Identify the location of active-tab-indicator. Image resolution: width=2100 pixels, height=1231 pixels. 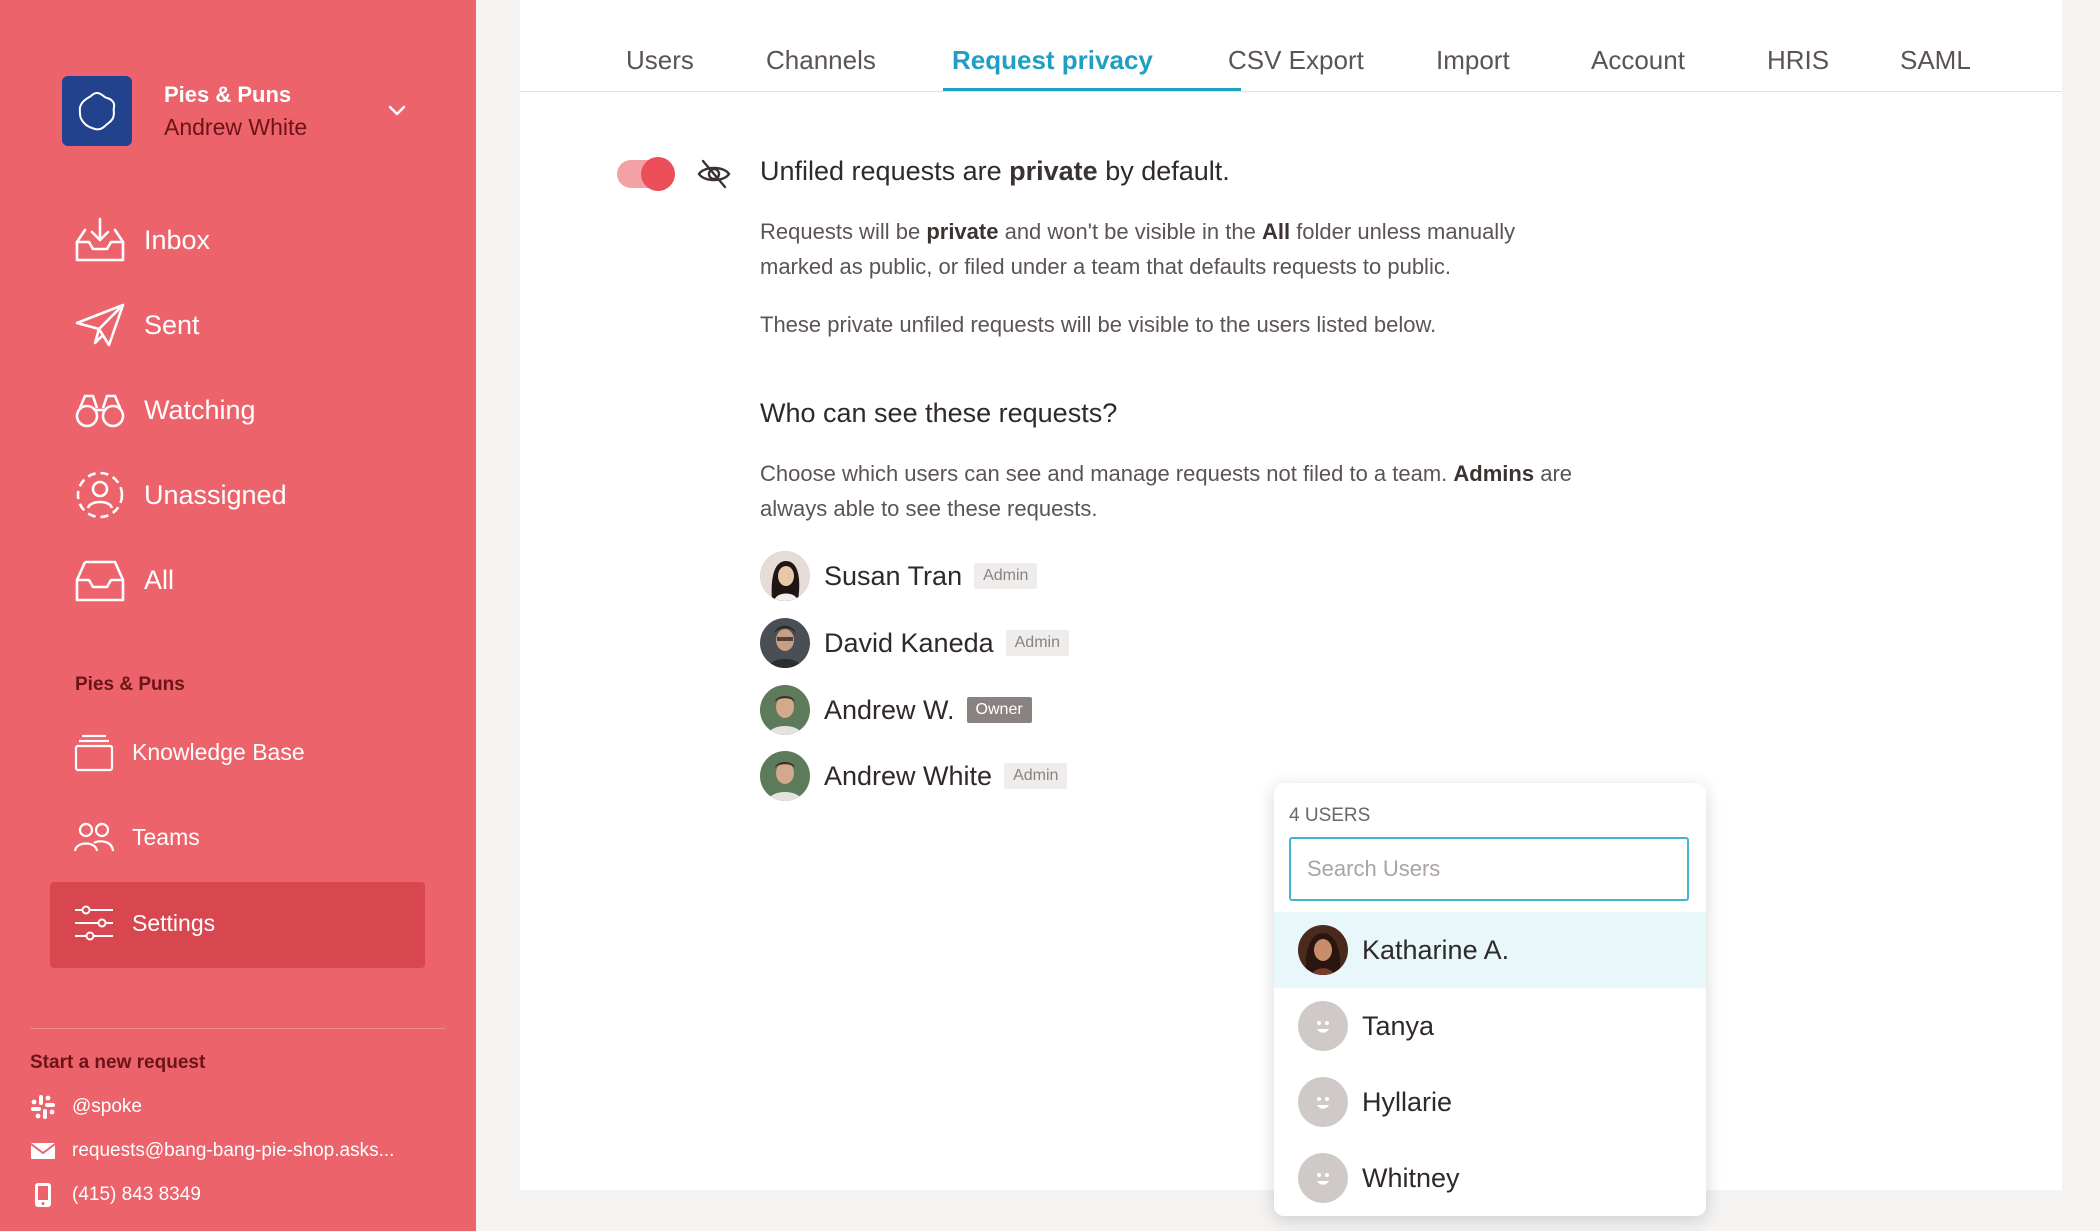
(1092, 89).